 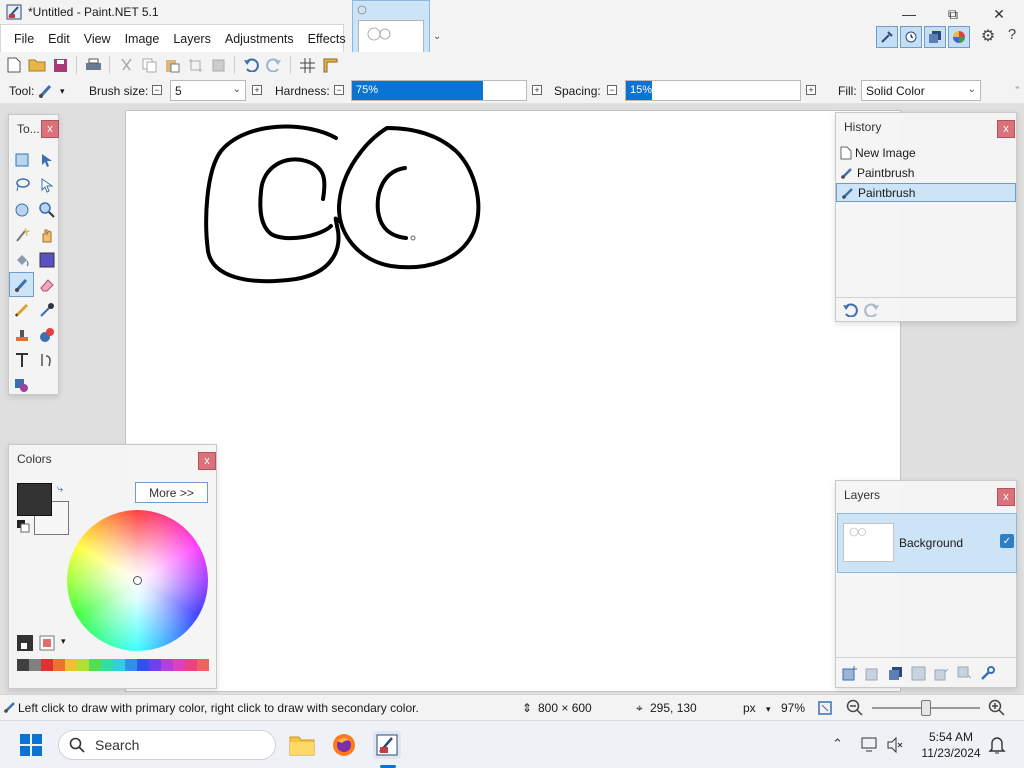 What do you see at coordinates (21, 234) in the screenshot?
I see `magic-wand-icon` at bounding box center [21, 234].